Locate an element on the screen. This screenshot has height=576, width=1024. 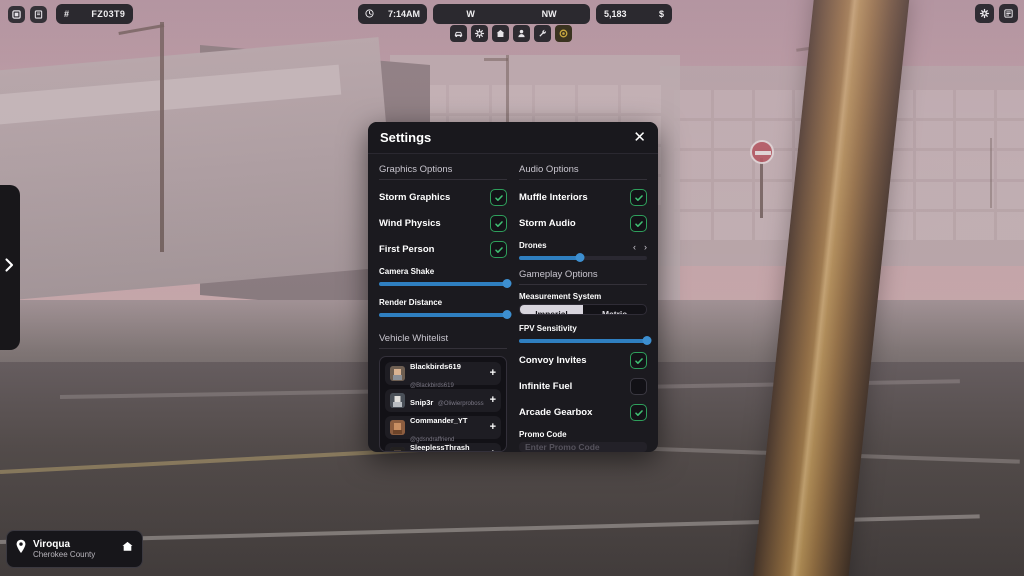
badge-icon is located at coordinates (563, 33).